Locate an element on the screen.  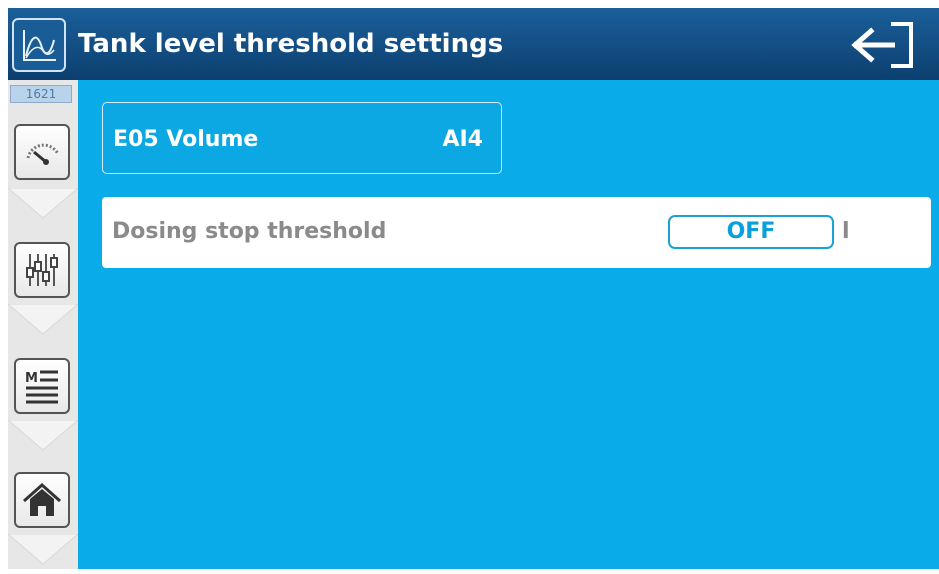
title-bar: Tank level threshold settings is located at coordinates (473, 44).